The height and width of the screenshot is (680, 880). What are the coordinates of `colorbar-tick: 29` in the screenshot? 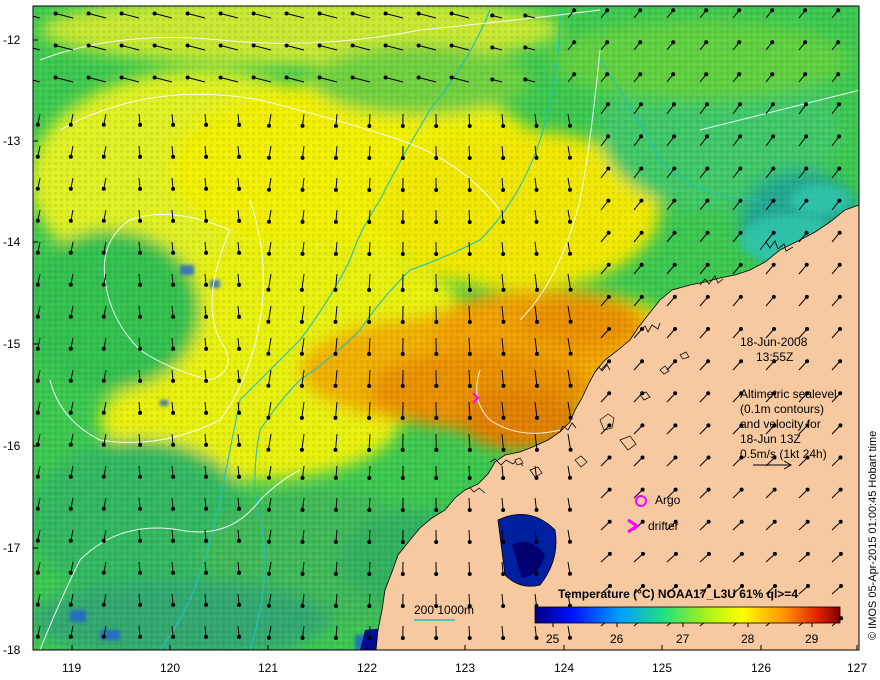 It's located at (812, 639).